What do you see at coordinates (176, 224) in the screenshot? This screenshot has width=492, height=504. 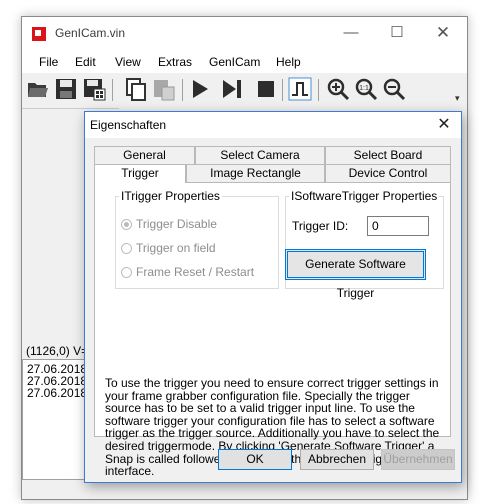 I see `radio-label: Trigger Disable` at bounding box center [176, 224].